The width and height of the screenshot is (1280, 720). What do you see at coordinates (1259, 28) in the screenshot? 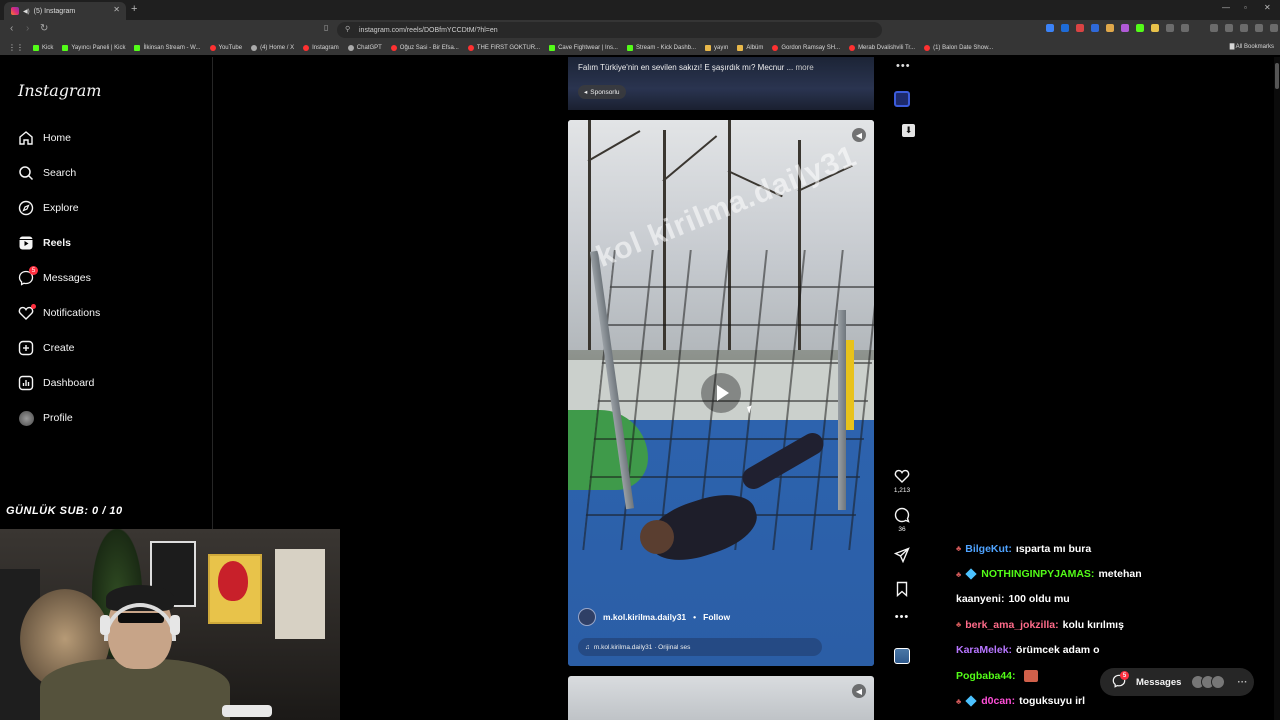
I see `downloads-icon` at bounding box center [1259, 28].